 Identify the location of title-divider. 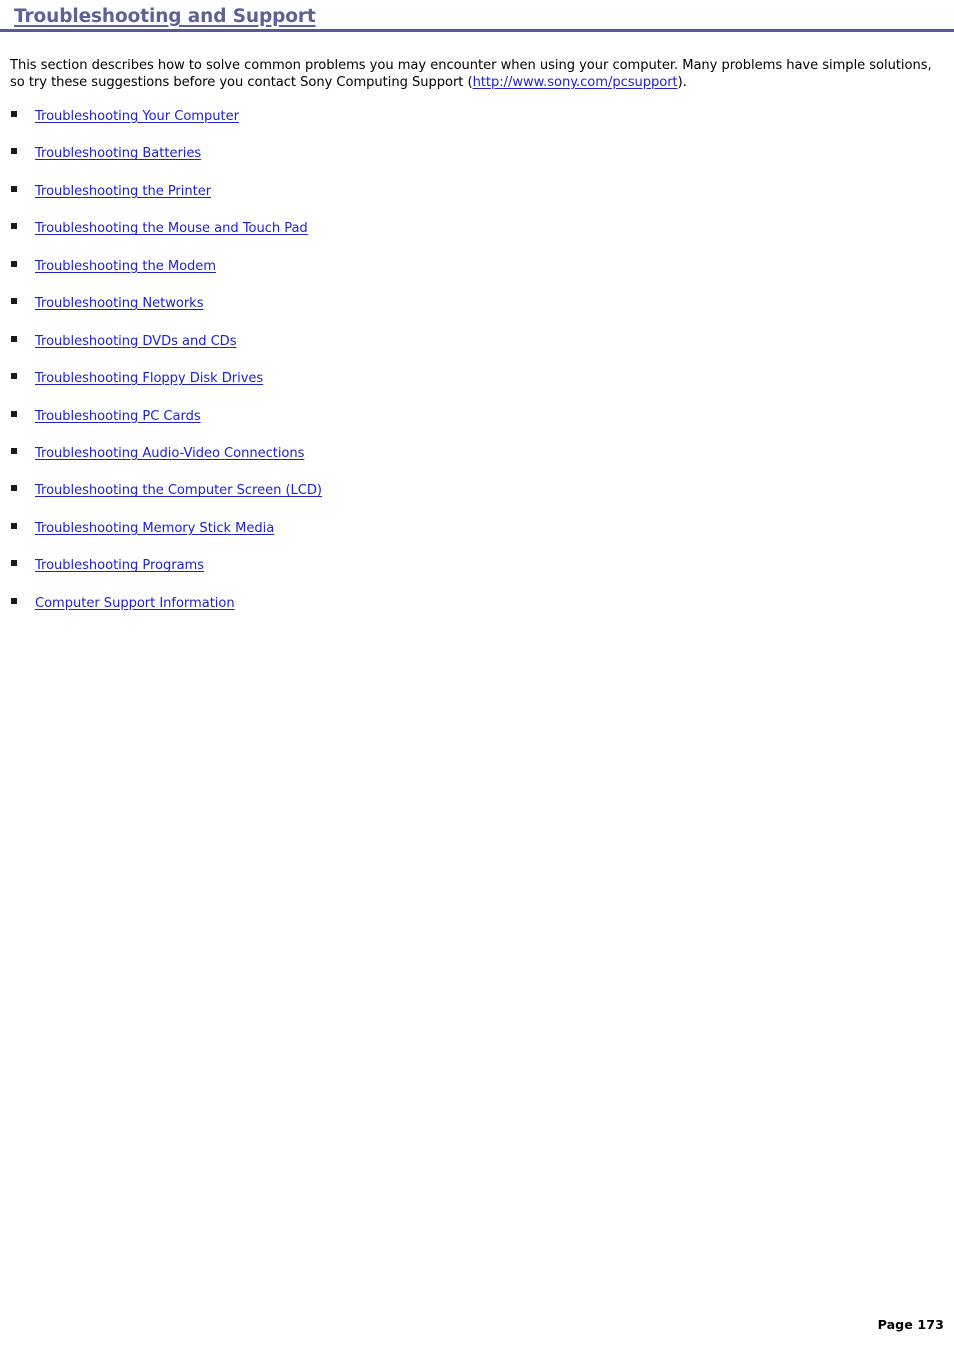
(477, 30).